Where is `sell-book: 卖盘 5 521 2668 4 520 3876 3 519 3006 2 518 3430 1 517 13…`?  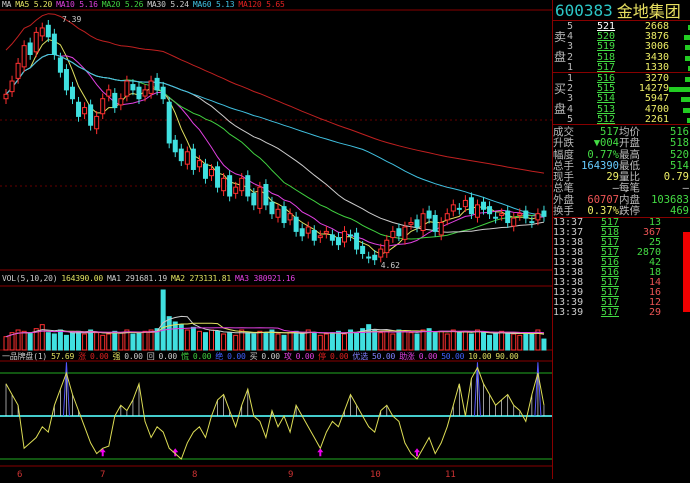
sell-book: 卖盘 5 521 2668 4 520 3876 3 519 3006 2 518 3430 1 517 13… is located at coordinates (621, 47).